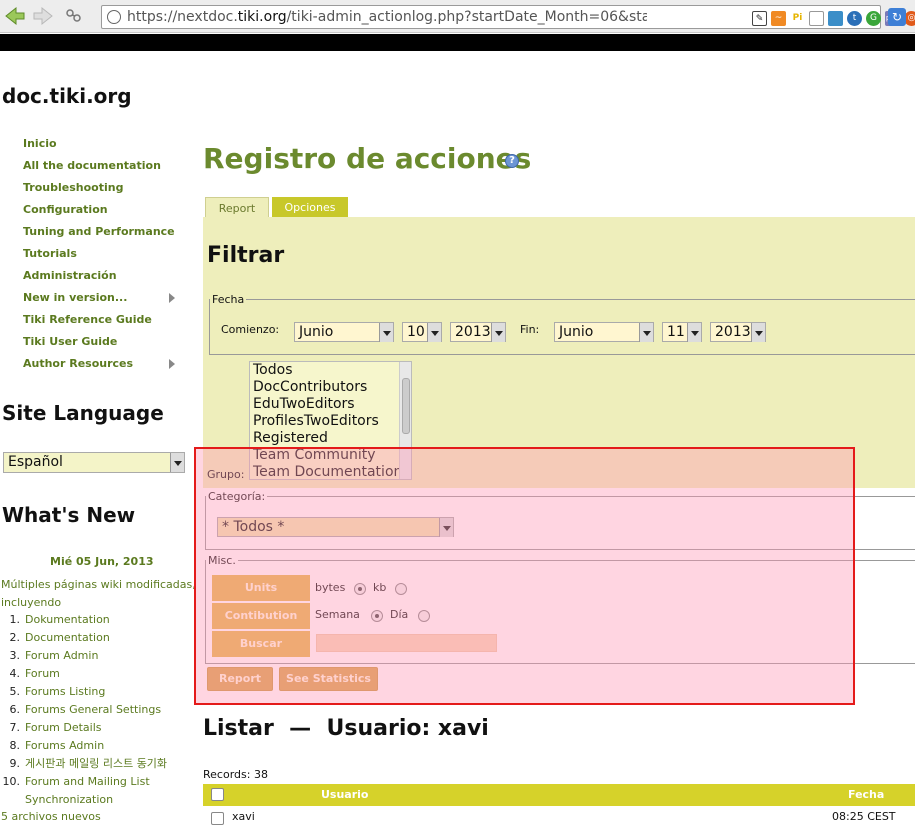 The width and height of the screenshot is (915, 825). I want to click on row-checkbox, so click(217, 818).